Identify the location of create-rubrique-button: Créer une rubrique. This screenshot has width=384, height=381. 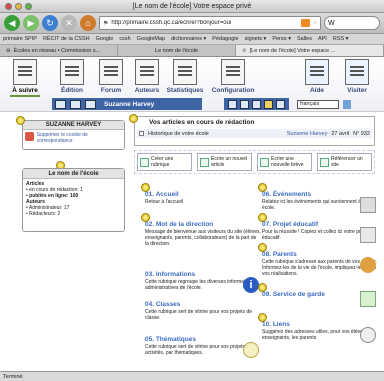
(164, 162).